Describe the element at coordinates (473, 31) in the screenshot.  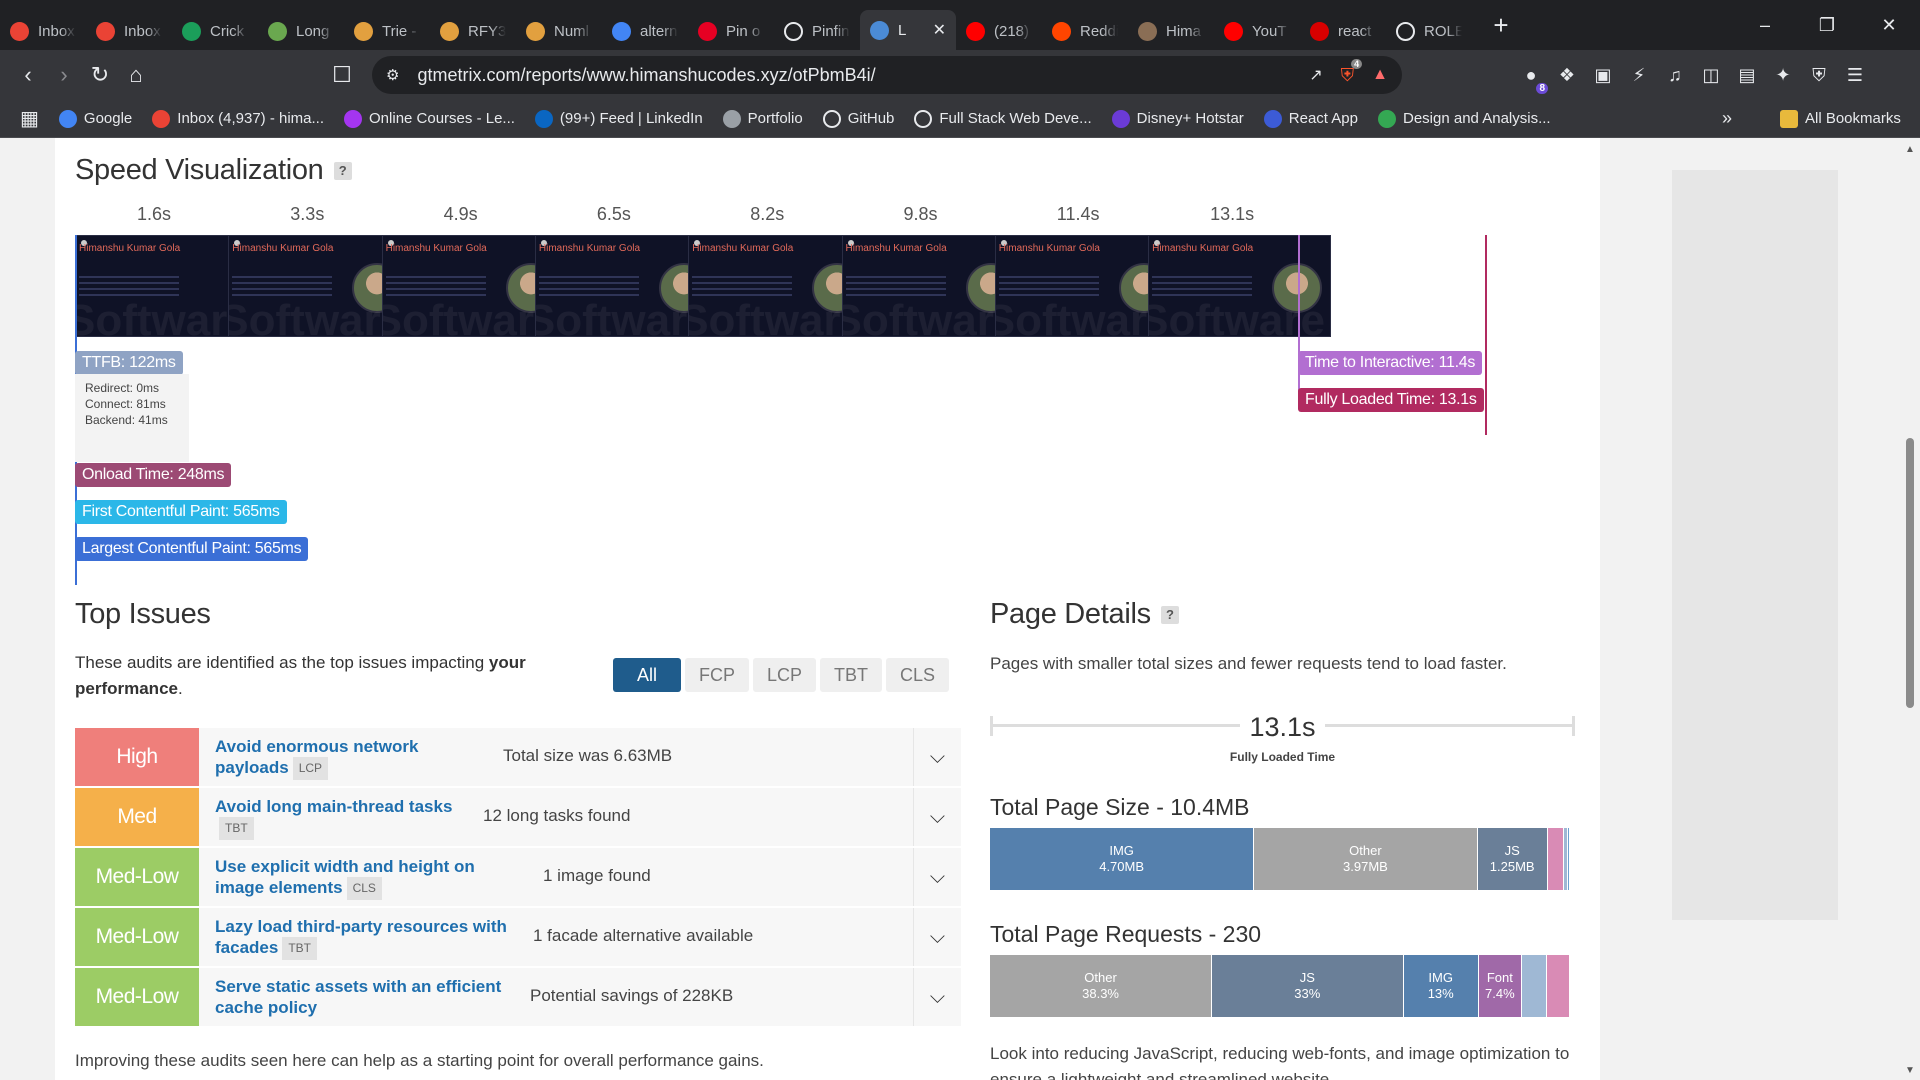
I see `browser-tab: RFY3` at that location.